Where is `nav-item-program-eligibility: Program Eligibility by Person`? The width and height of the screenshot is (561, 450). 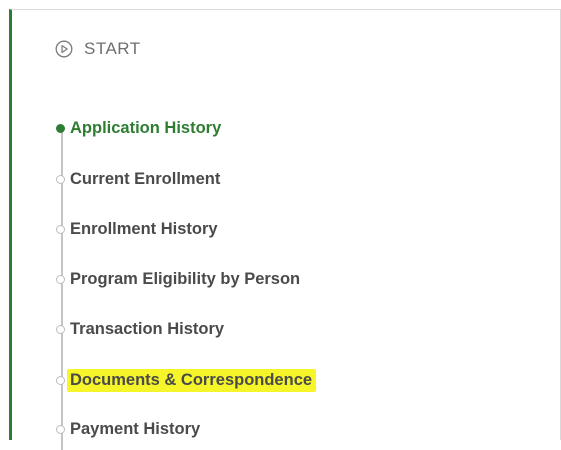
nav-item-program-eligibility: Program Eligibility by Person is located at coordinates (177, 279).